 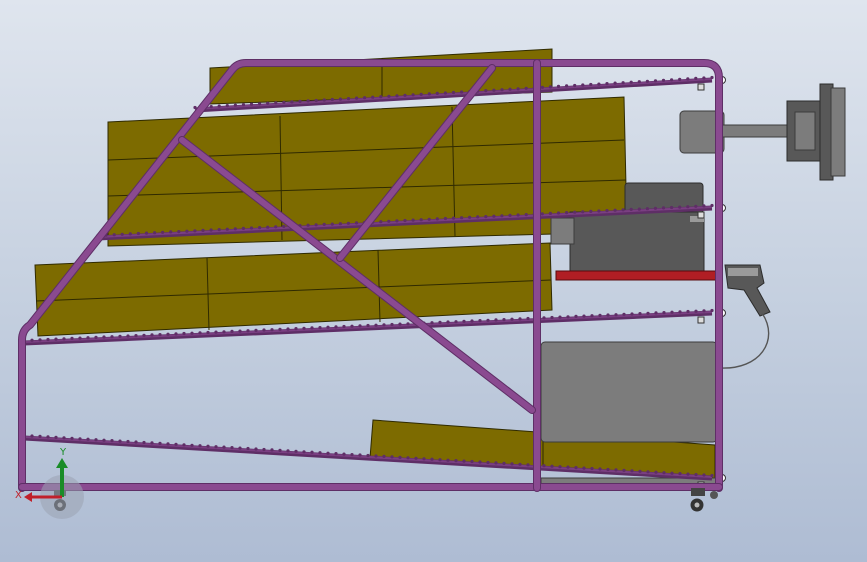 What do you see at coordinates (386, 500) in the screenshot?
I see `casters` at bounding box center [386, 500].